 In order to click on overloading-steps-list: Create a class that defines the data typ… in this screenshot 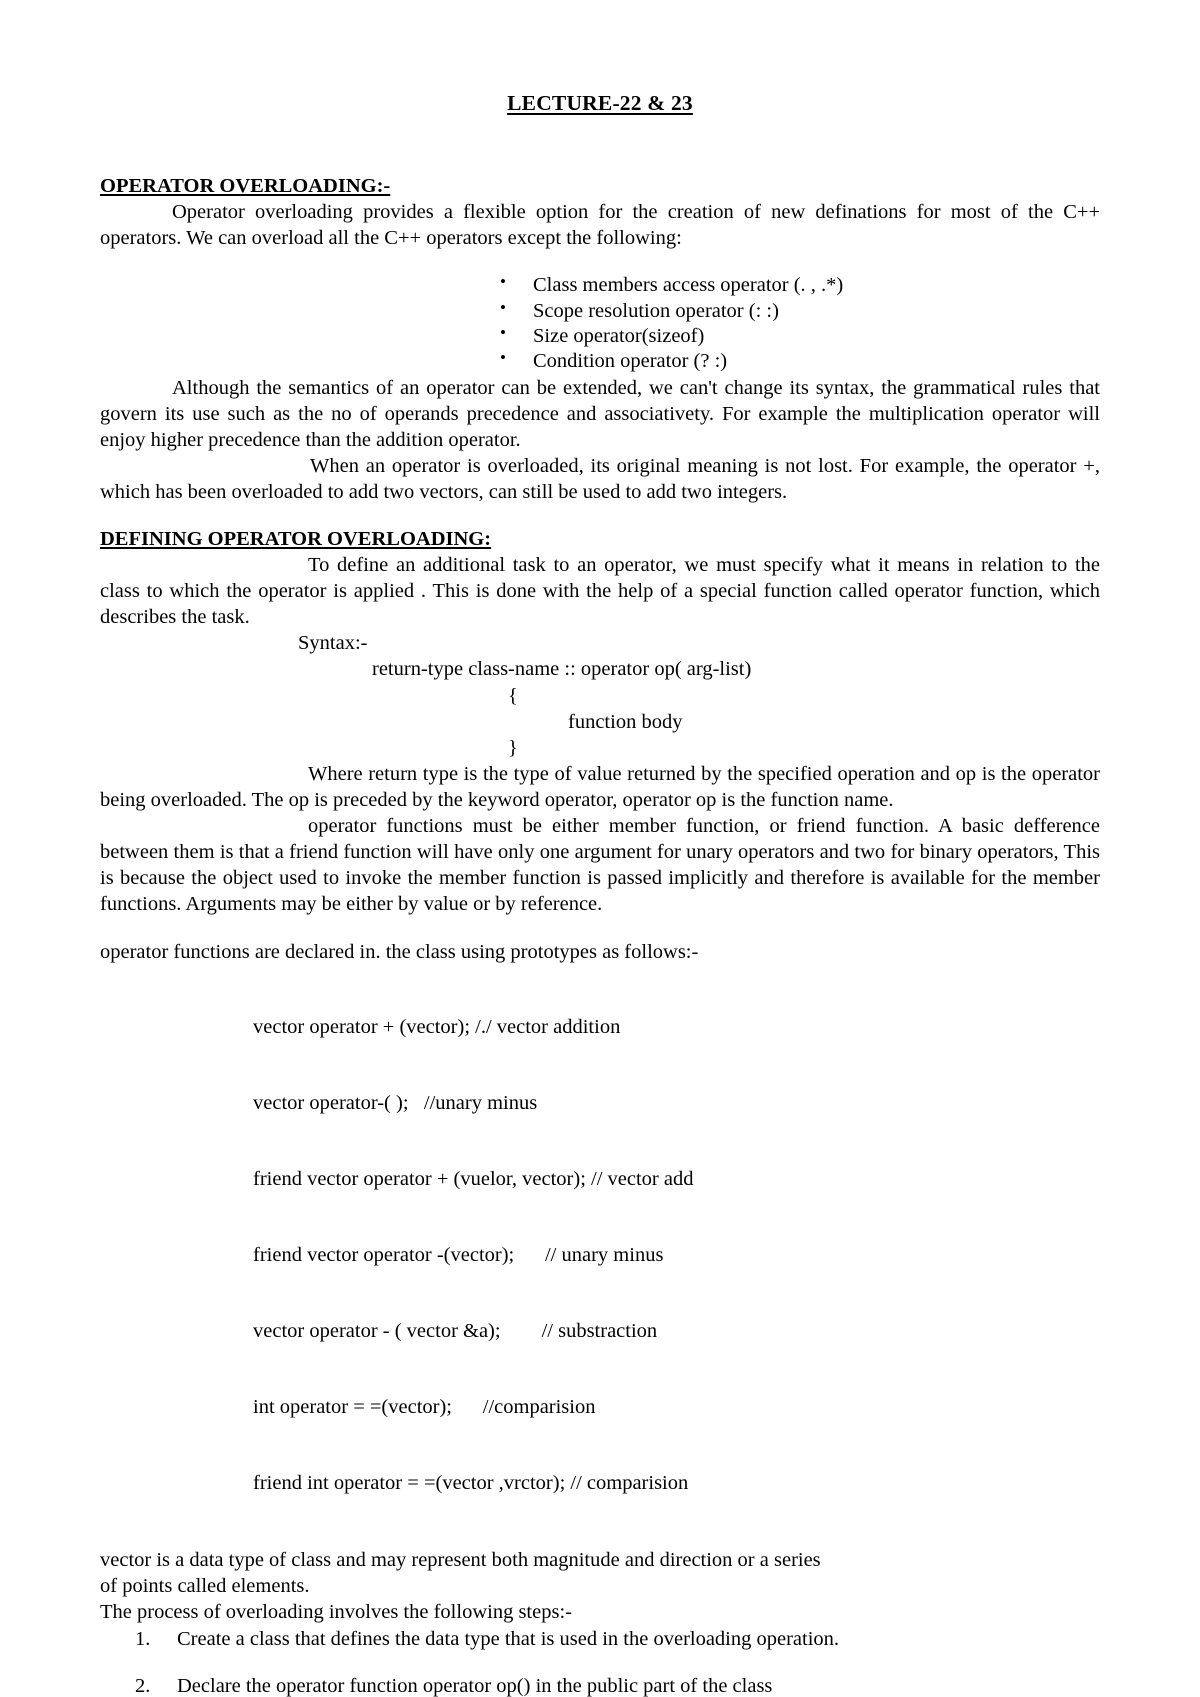, I will do `click(600, 1662)`.